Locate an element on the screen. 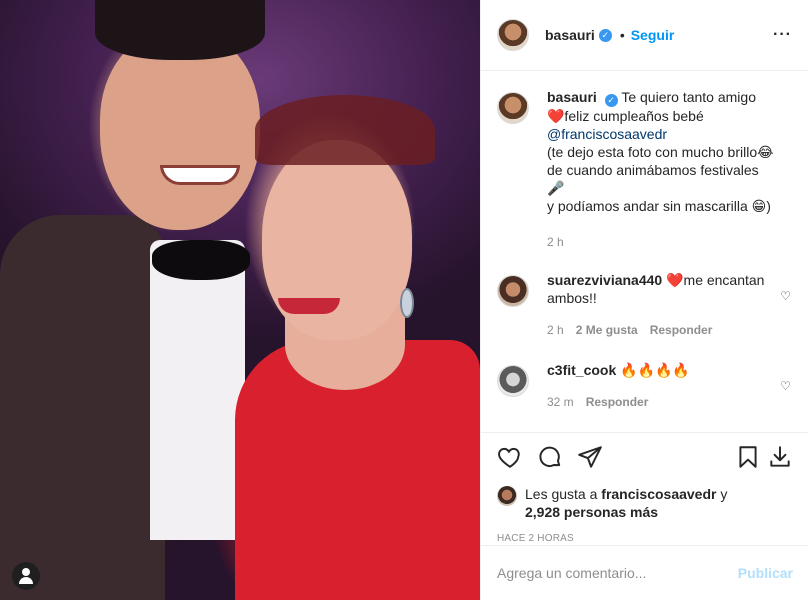 The width and height of the screenshot is (808, 600). caption-line: de cuando animábamos festivales 🎤 is located at coordinates (653, 179).